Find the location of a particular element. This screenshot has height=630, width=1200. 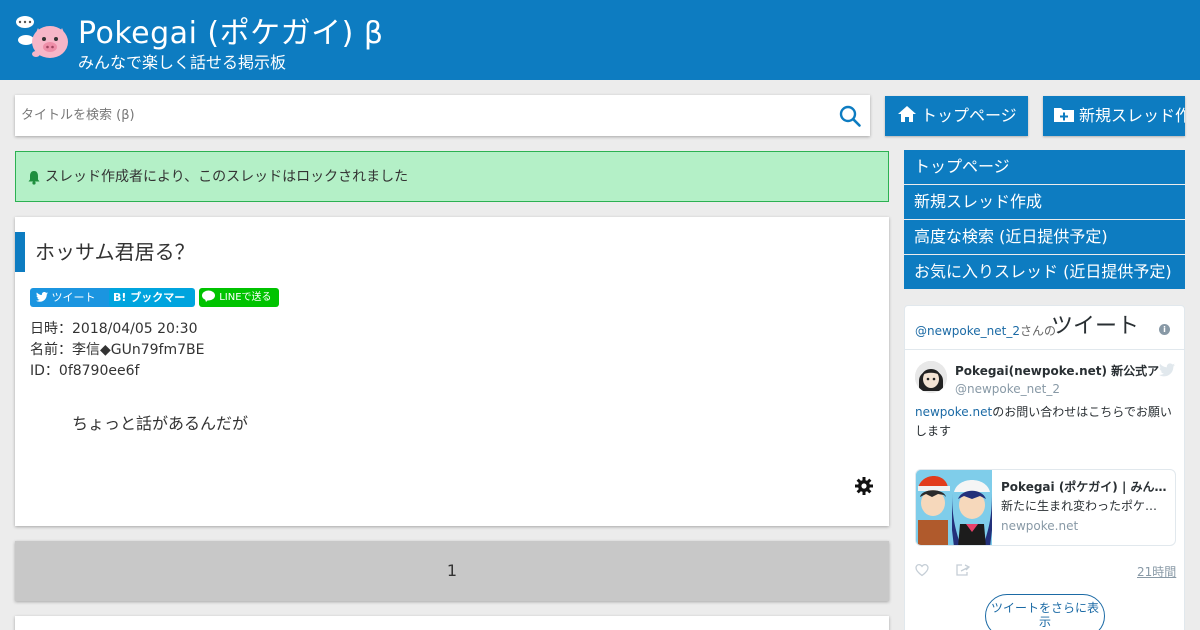

sidebar-item-advanced-search: 高度な検索 (近日提供予定) is located at coordinates (1044, 237).